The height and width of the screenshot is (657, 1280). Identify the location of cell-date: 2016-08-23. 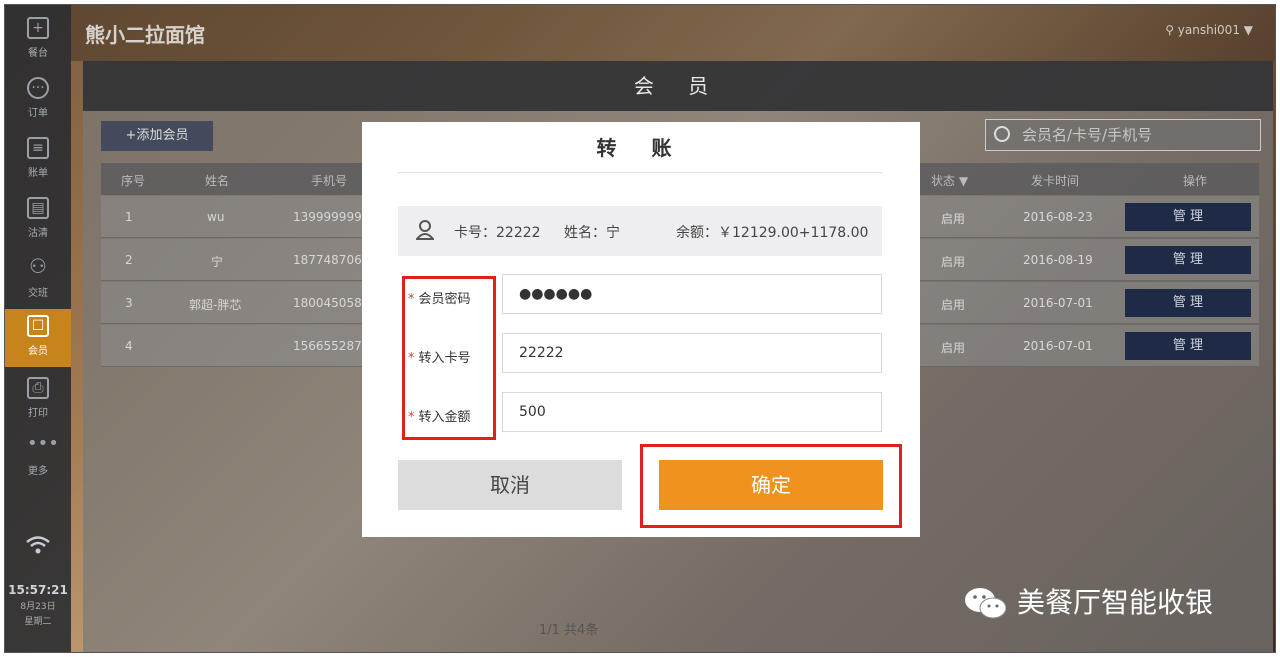
(1058, 217).